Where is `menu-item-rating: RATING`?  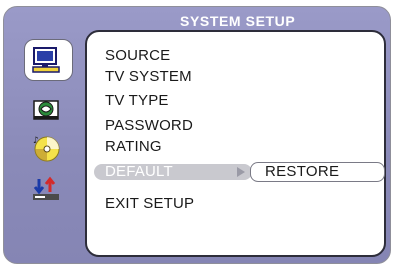
menu-item-rating: RATING is located at coordinates (133, 146).